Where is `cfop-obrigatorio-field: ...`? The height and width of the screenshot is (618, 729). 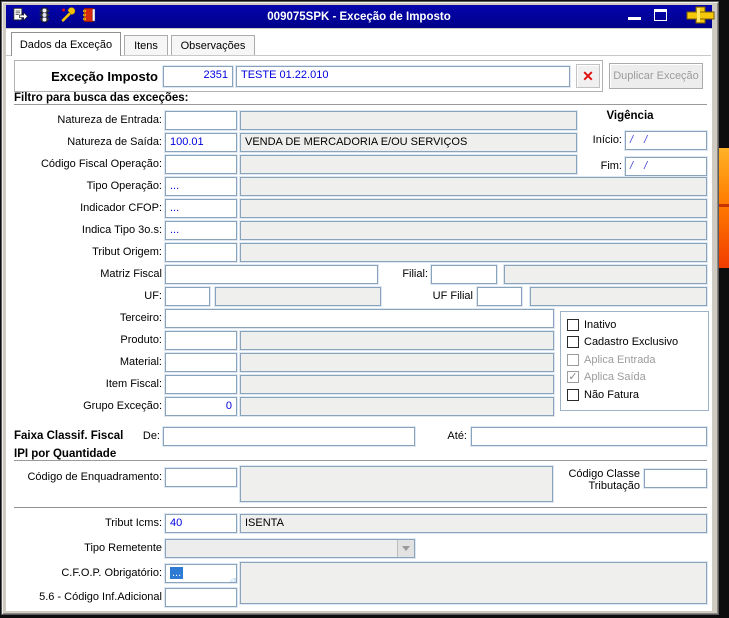
cfop-obrigatorio-field: ... is located at coordinates (201, 573).